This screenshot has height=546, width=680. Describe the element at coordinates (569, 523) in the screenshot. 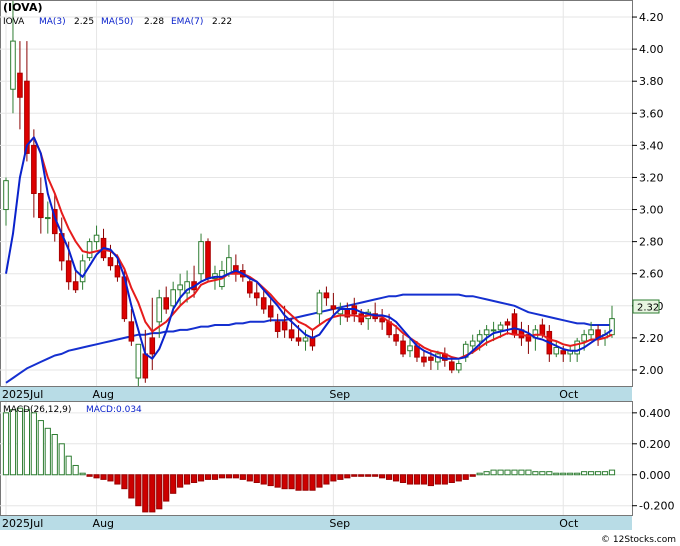

I see `date-tick-label-bottom: Oct` at that location.